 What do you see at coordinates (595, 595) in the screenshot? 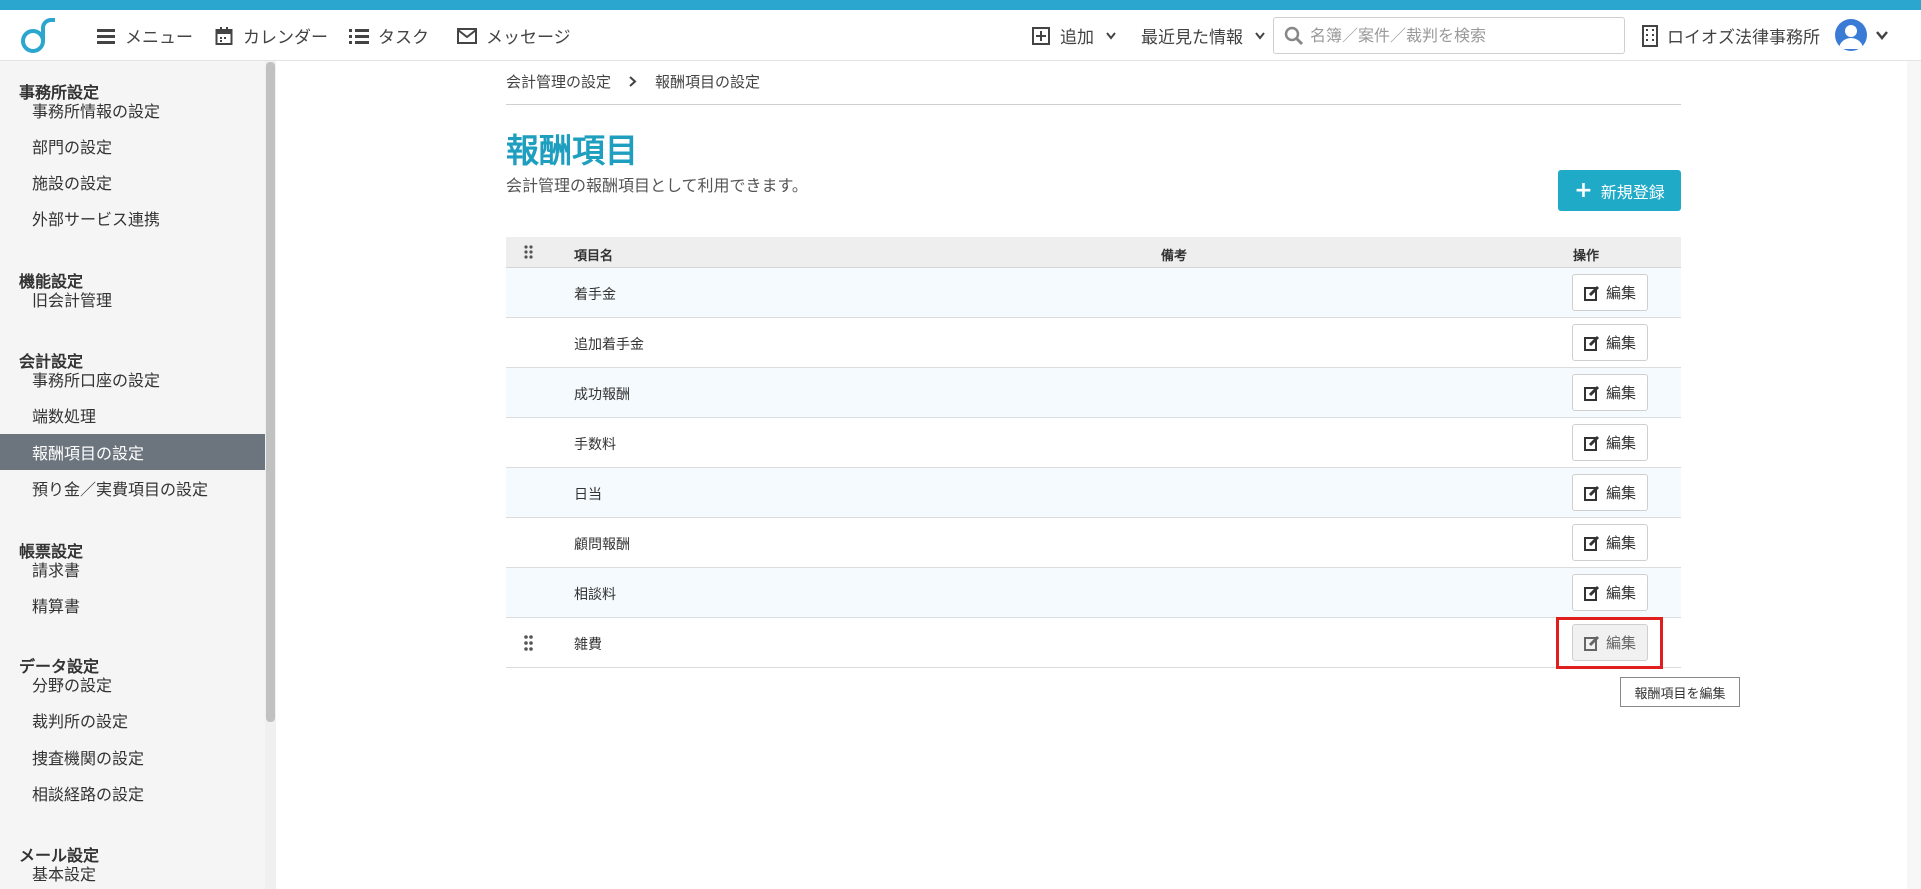
I see `row-item-name: 相談料` at bounding box center [595, 595].